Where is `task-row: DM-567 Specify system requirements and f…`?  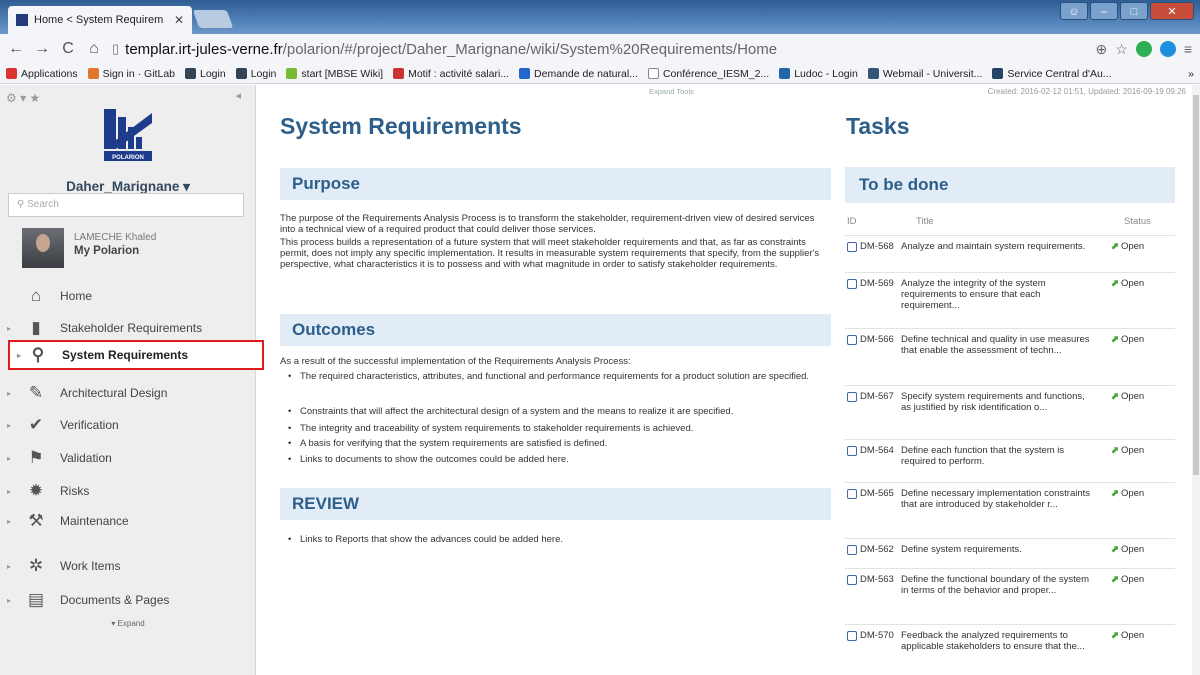
task-row: DM-567 Specify system requirements and f… is located at coordinates (1010, 412).